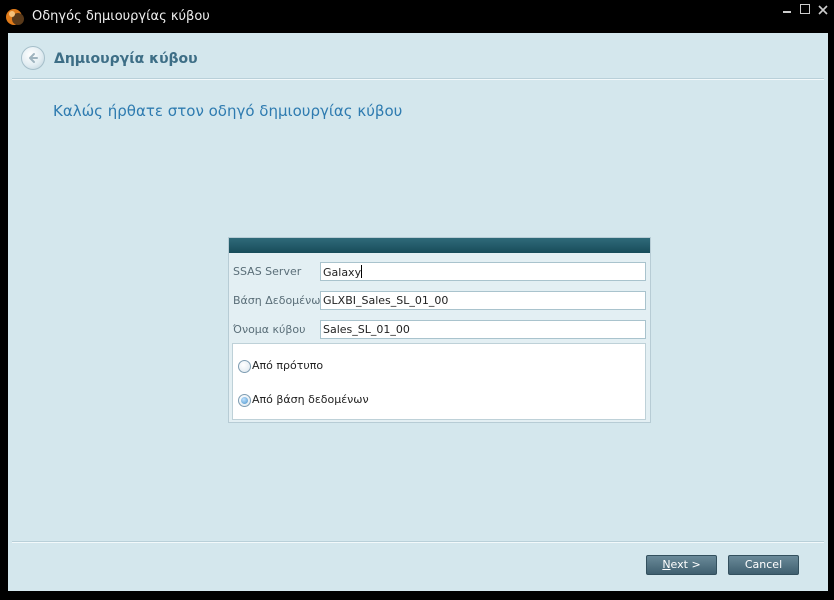 The width and height of the screenshot is (834, 600). Describe the element at coordinates (439, 381) in the screenshot. I see `source-options-group: Από πρότυπο Από βάση δεδομένων` at that location.